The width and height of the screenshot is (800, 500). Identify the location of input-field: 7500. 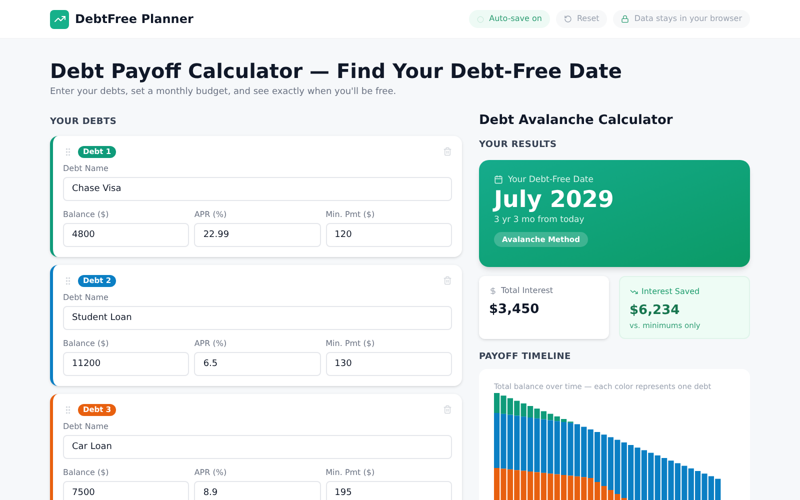
(126, 490).